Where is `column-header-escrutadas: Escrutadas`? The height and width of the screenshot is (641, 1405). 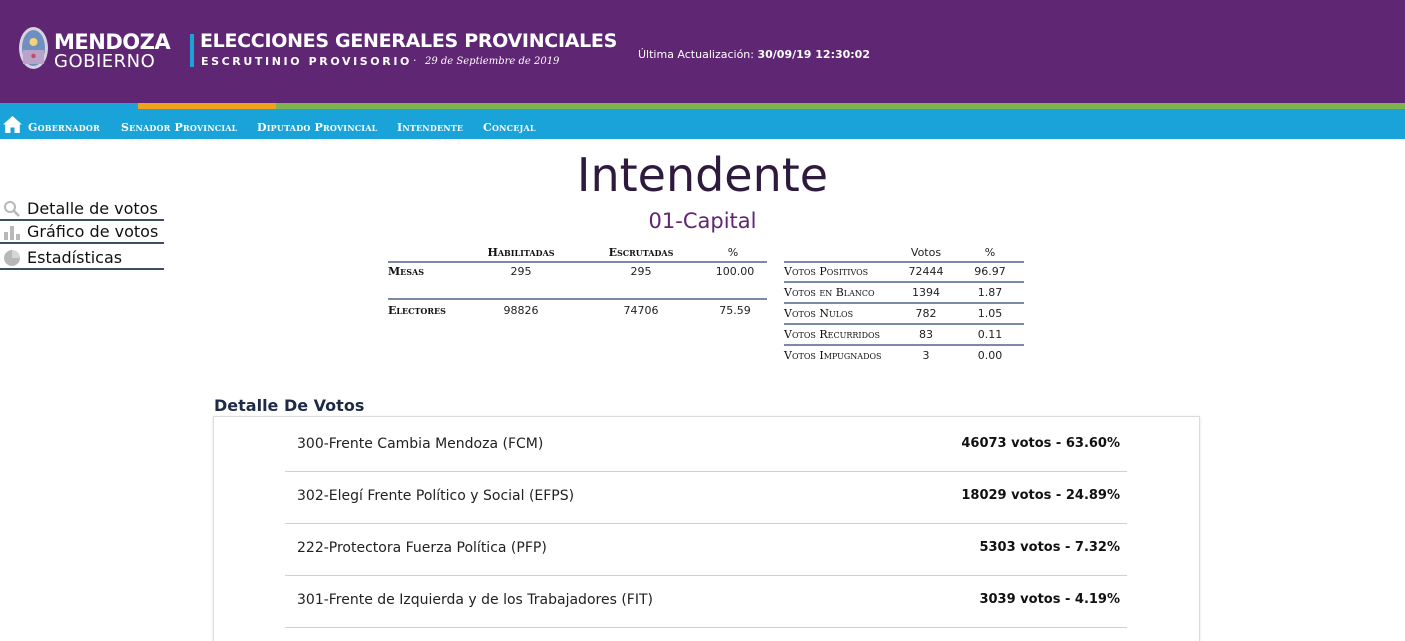
column-header-escrutadas: Escrutadas is located at coordinates (641, 252).